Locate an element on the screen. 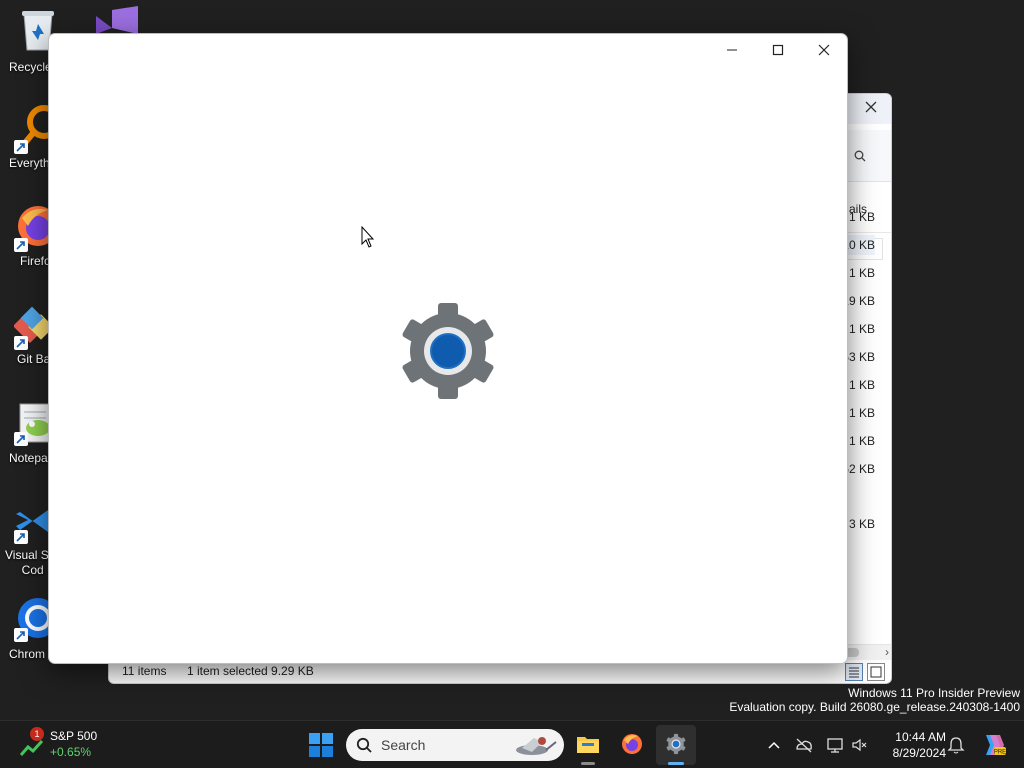  stock-change: +0.65% is located at coordinates (71, 752).